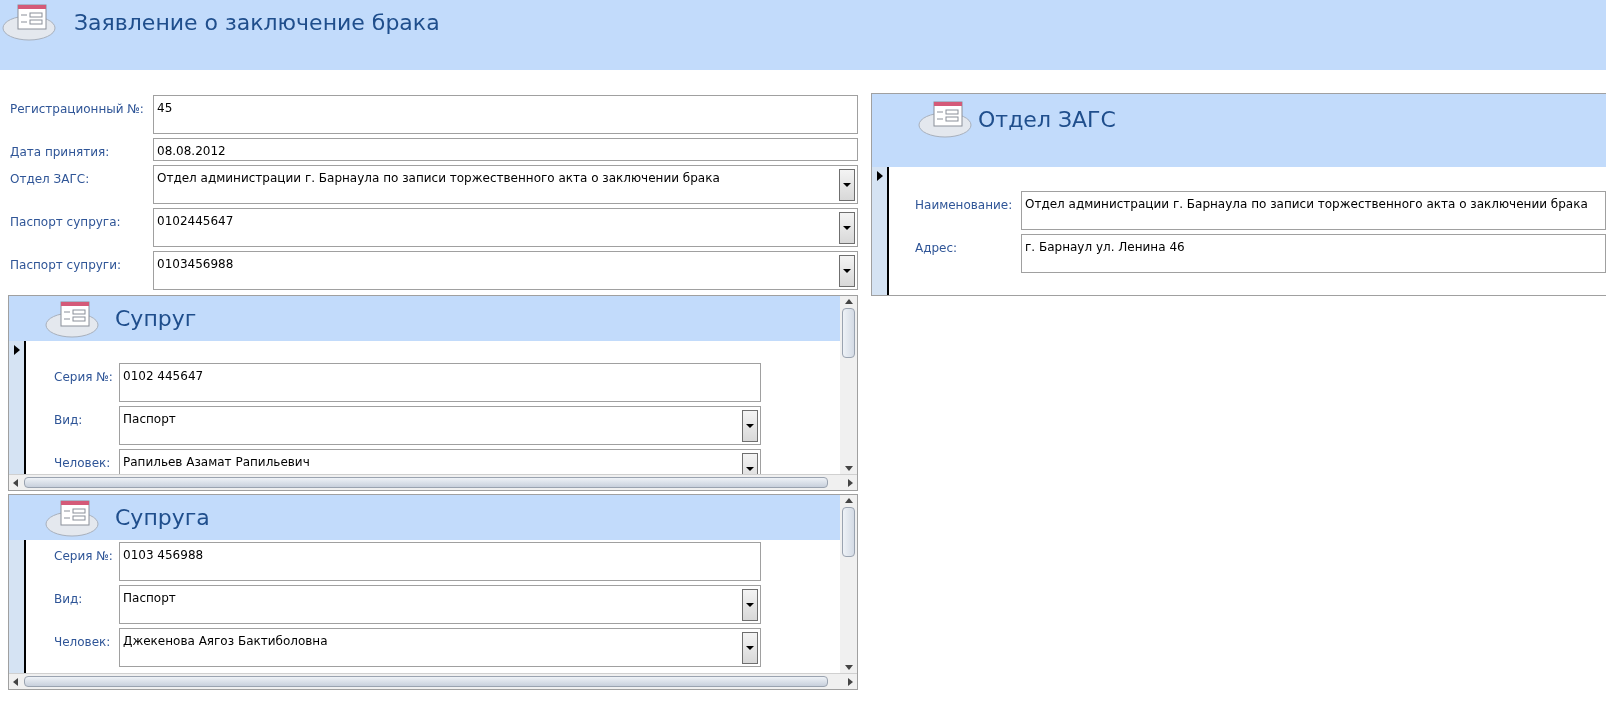  What do you see at coordinates (440, 561) in the screenshot?
I see `input-field: 0103 456988` at bounding box center [440, 561].